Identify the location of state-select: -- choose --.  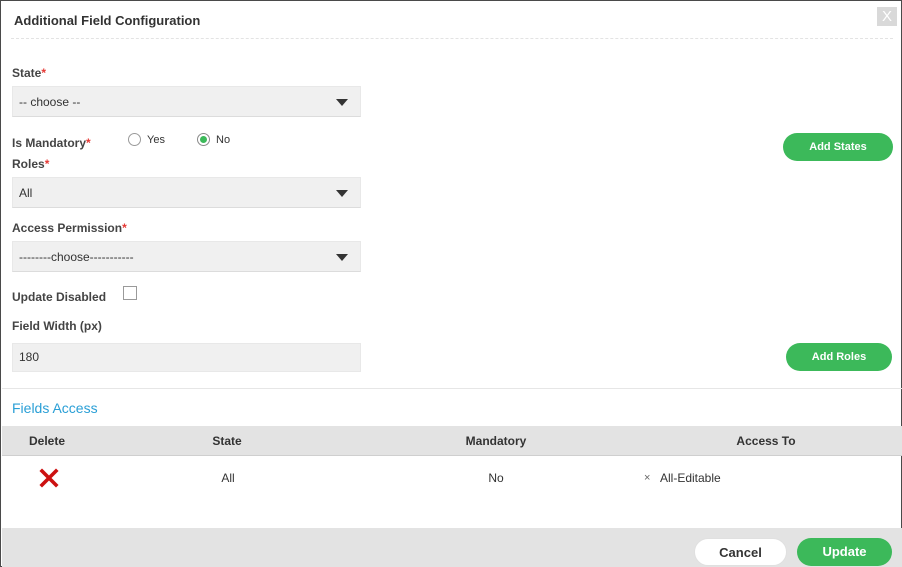
(186, 101).